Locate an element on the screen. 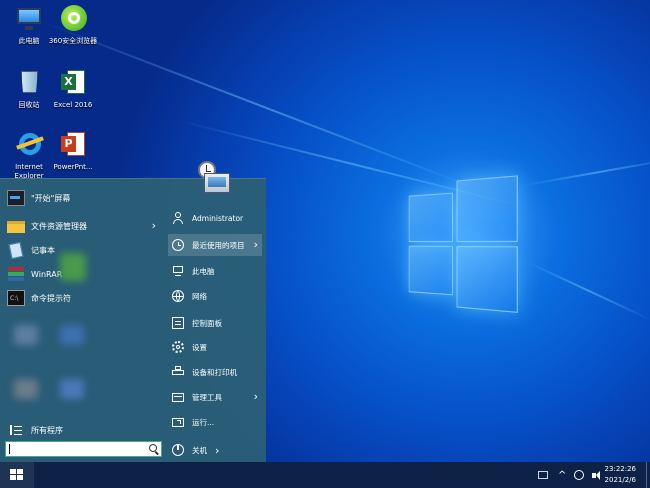 The width and height of the screenshot is (650, 488). start-item-label: 命令提示符 is located at coordinates (51, 298).